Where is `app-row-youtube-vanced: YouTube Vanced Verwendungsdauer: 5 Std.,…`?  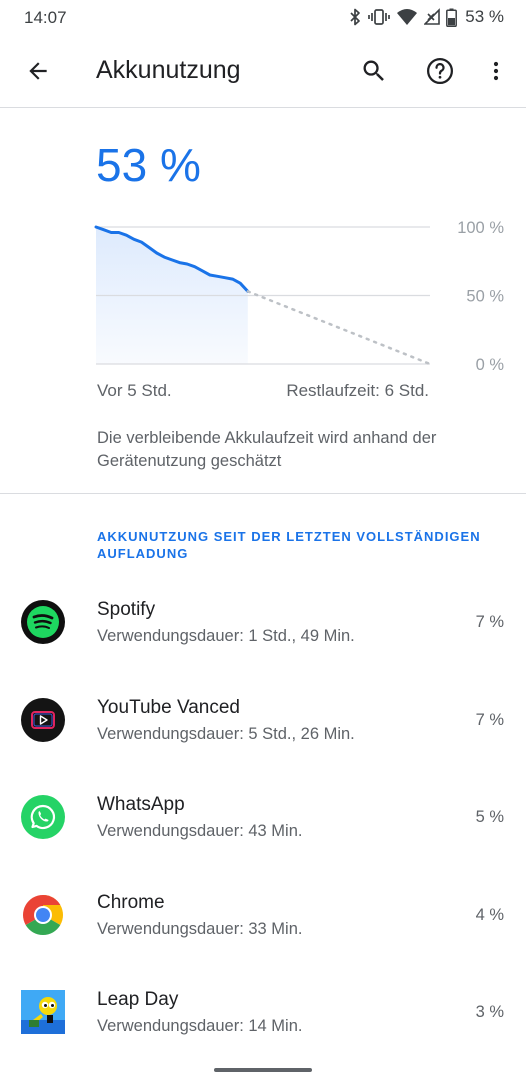 app-row-youtube-vanced: YouTube Vanced Verwendungsdauer: 5 Std.,… is located at coordinates (263, 721).